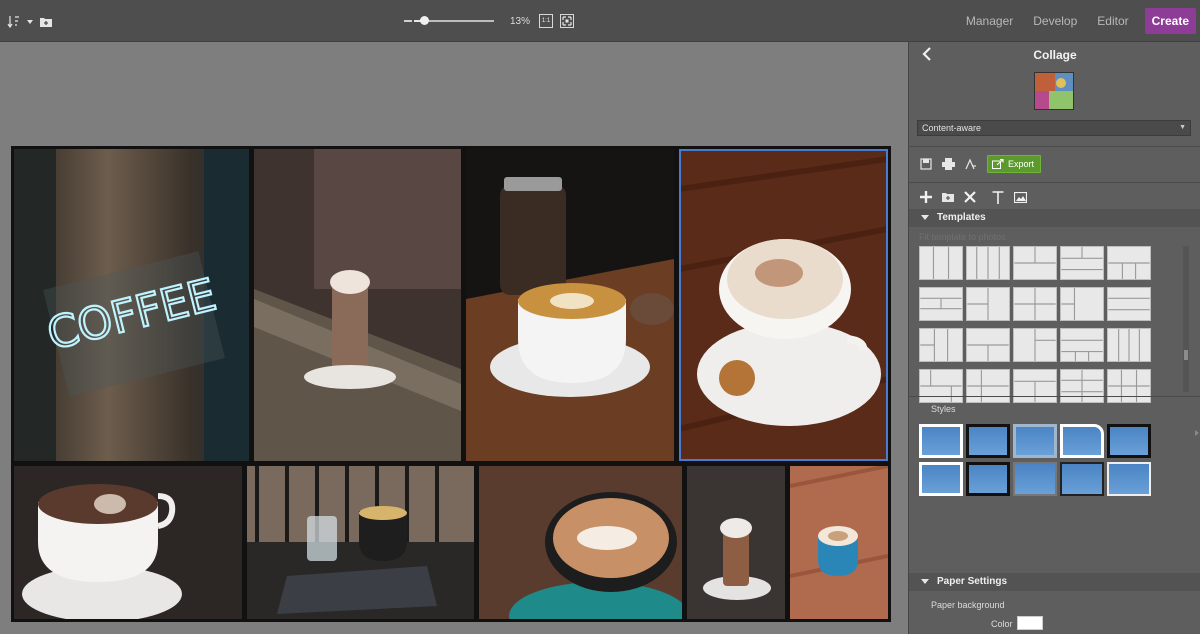 The width and height of the screenshot is (1200, 634). Describe the element at coordinates (962, 237) in the screenshot. I see `fit-template-hint: Fit template to photos` at that location.